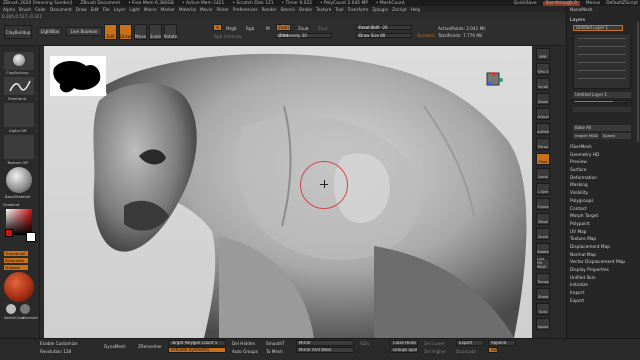 This screenshot has width=640, height=360. I want to click on draw-size-slider: Draw Size 80, so click(384, 35).